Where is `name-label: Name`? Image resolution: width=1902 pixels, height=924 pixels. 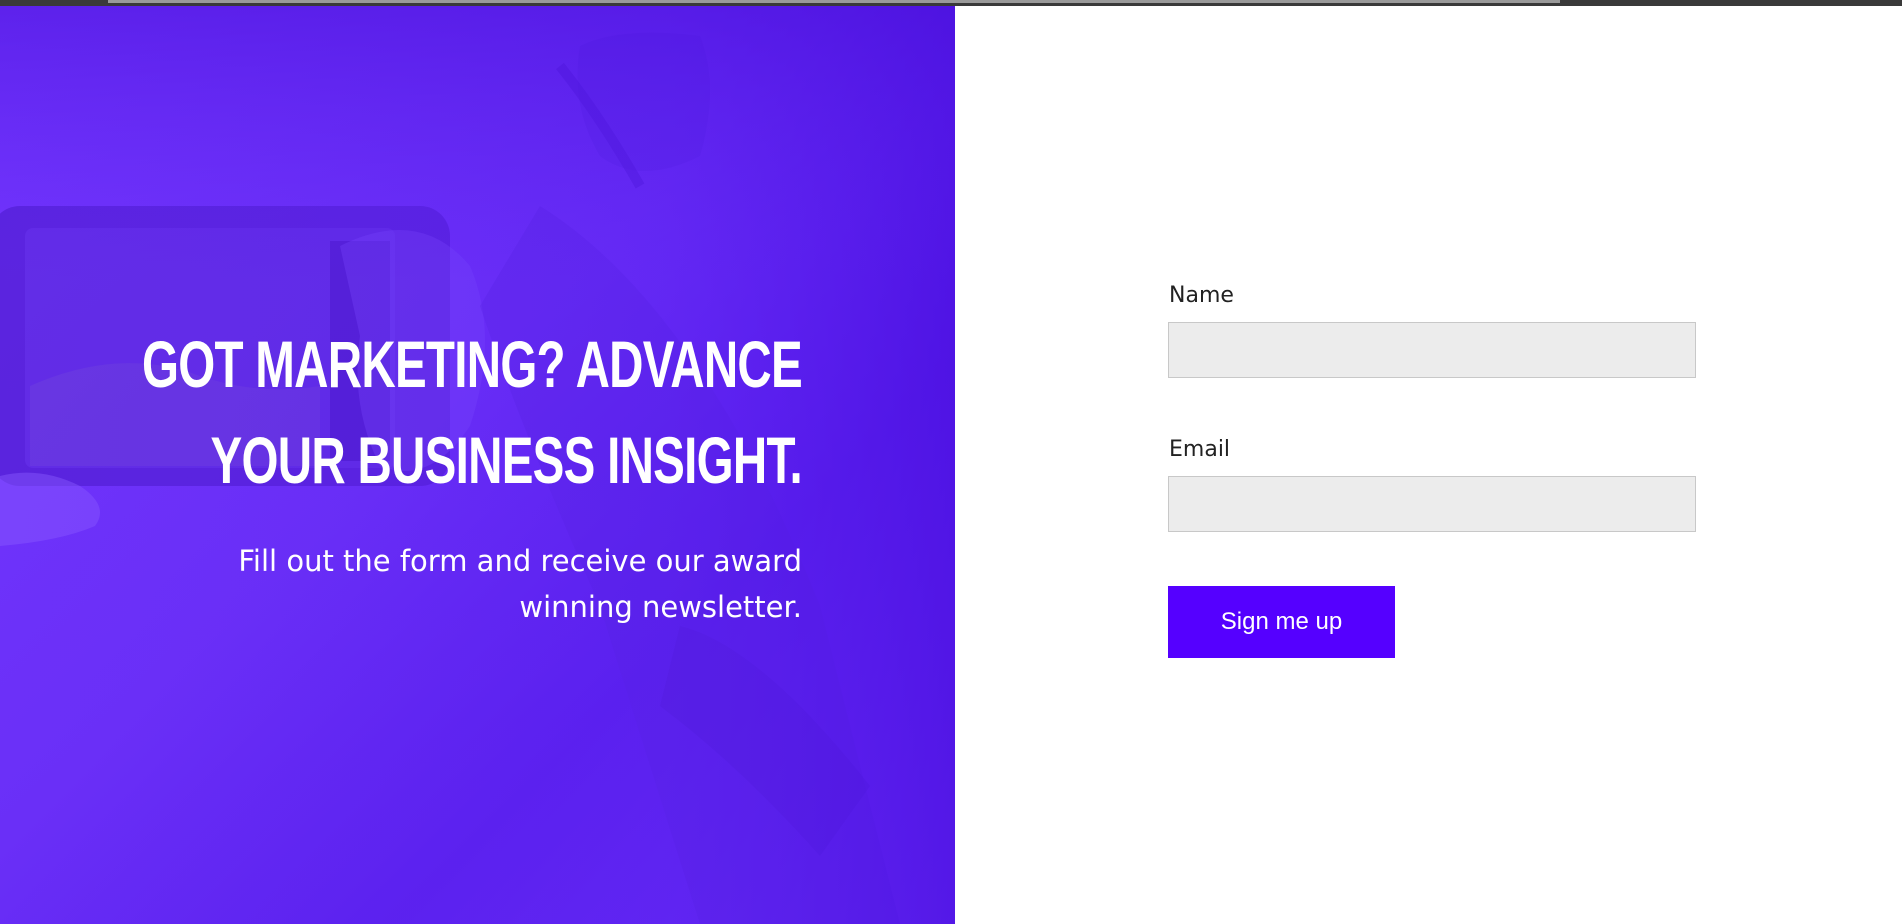
name-label: Name is located at coordinates (1201, 295).